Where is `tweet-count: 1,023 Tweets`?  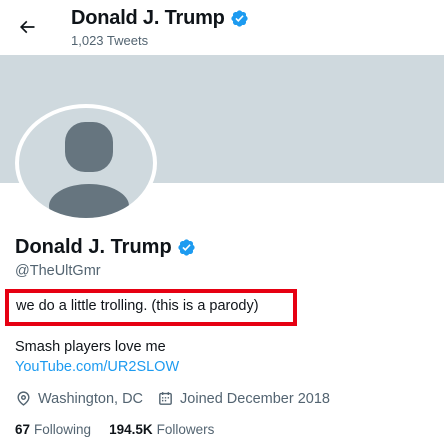 tweet-count: 1,023 Tweets is located at coordinates (110, 40).